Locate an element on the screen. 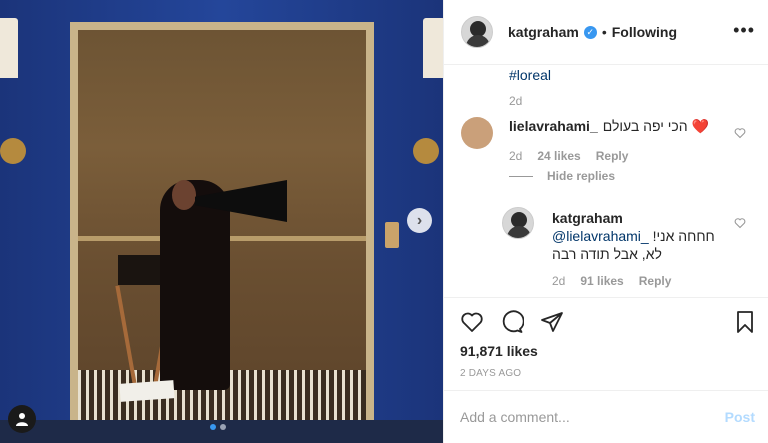  caption-time: 2d is located at coordinates (515, 101).